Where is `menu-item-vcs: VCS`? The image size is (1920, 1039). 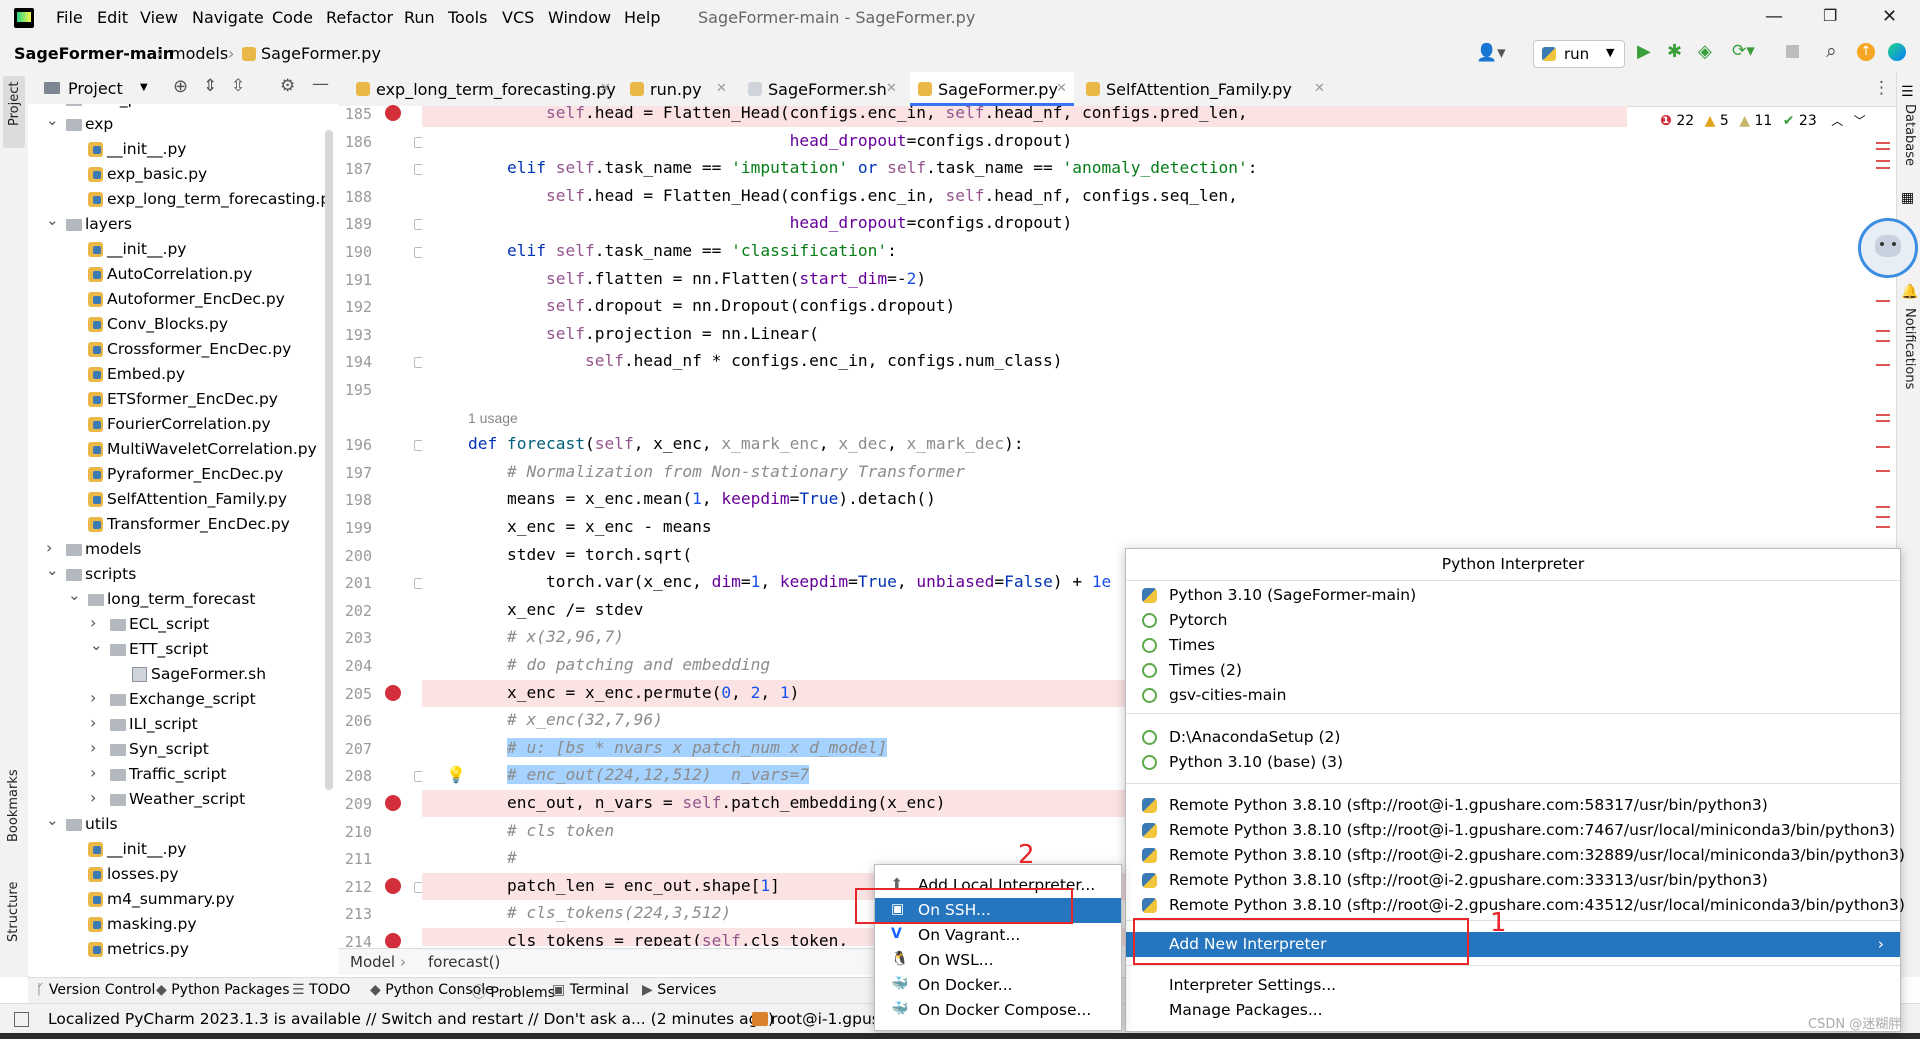 menu-item-vcs: VCS is located at coordinates (518, 17).